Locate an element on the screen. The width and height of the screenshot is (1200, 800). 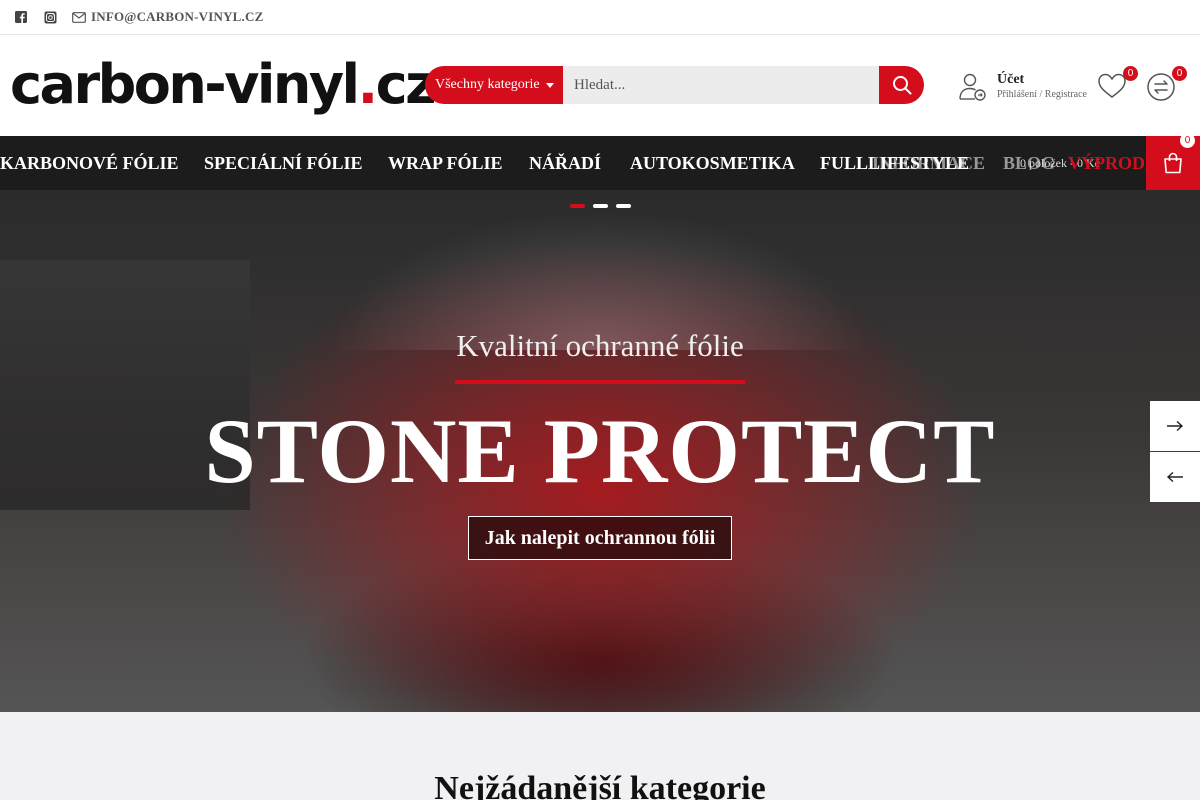
mail-icon is located at coordinates (79, 17).